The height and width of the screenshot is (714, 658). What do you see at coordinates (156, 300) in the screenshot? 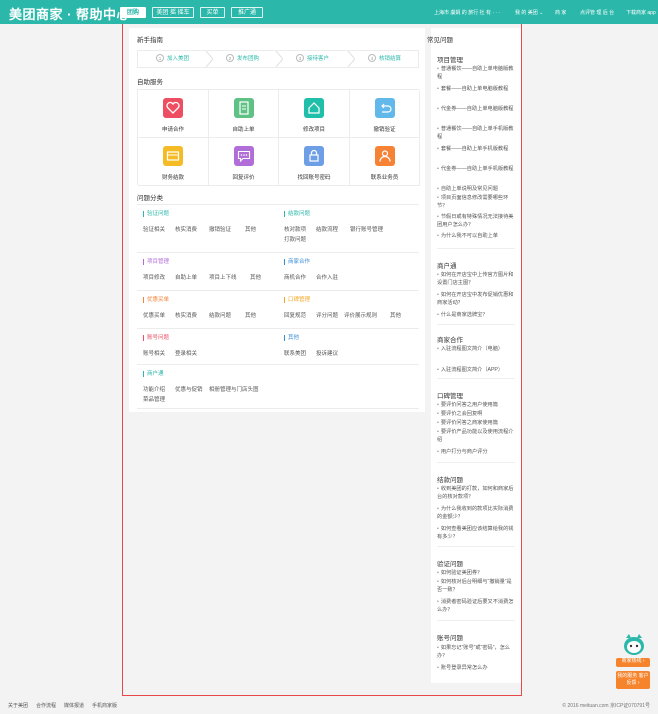
I see `category-title: 优惠买单` at bounding box center [156, 300].